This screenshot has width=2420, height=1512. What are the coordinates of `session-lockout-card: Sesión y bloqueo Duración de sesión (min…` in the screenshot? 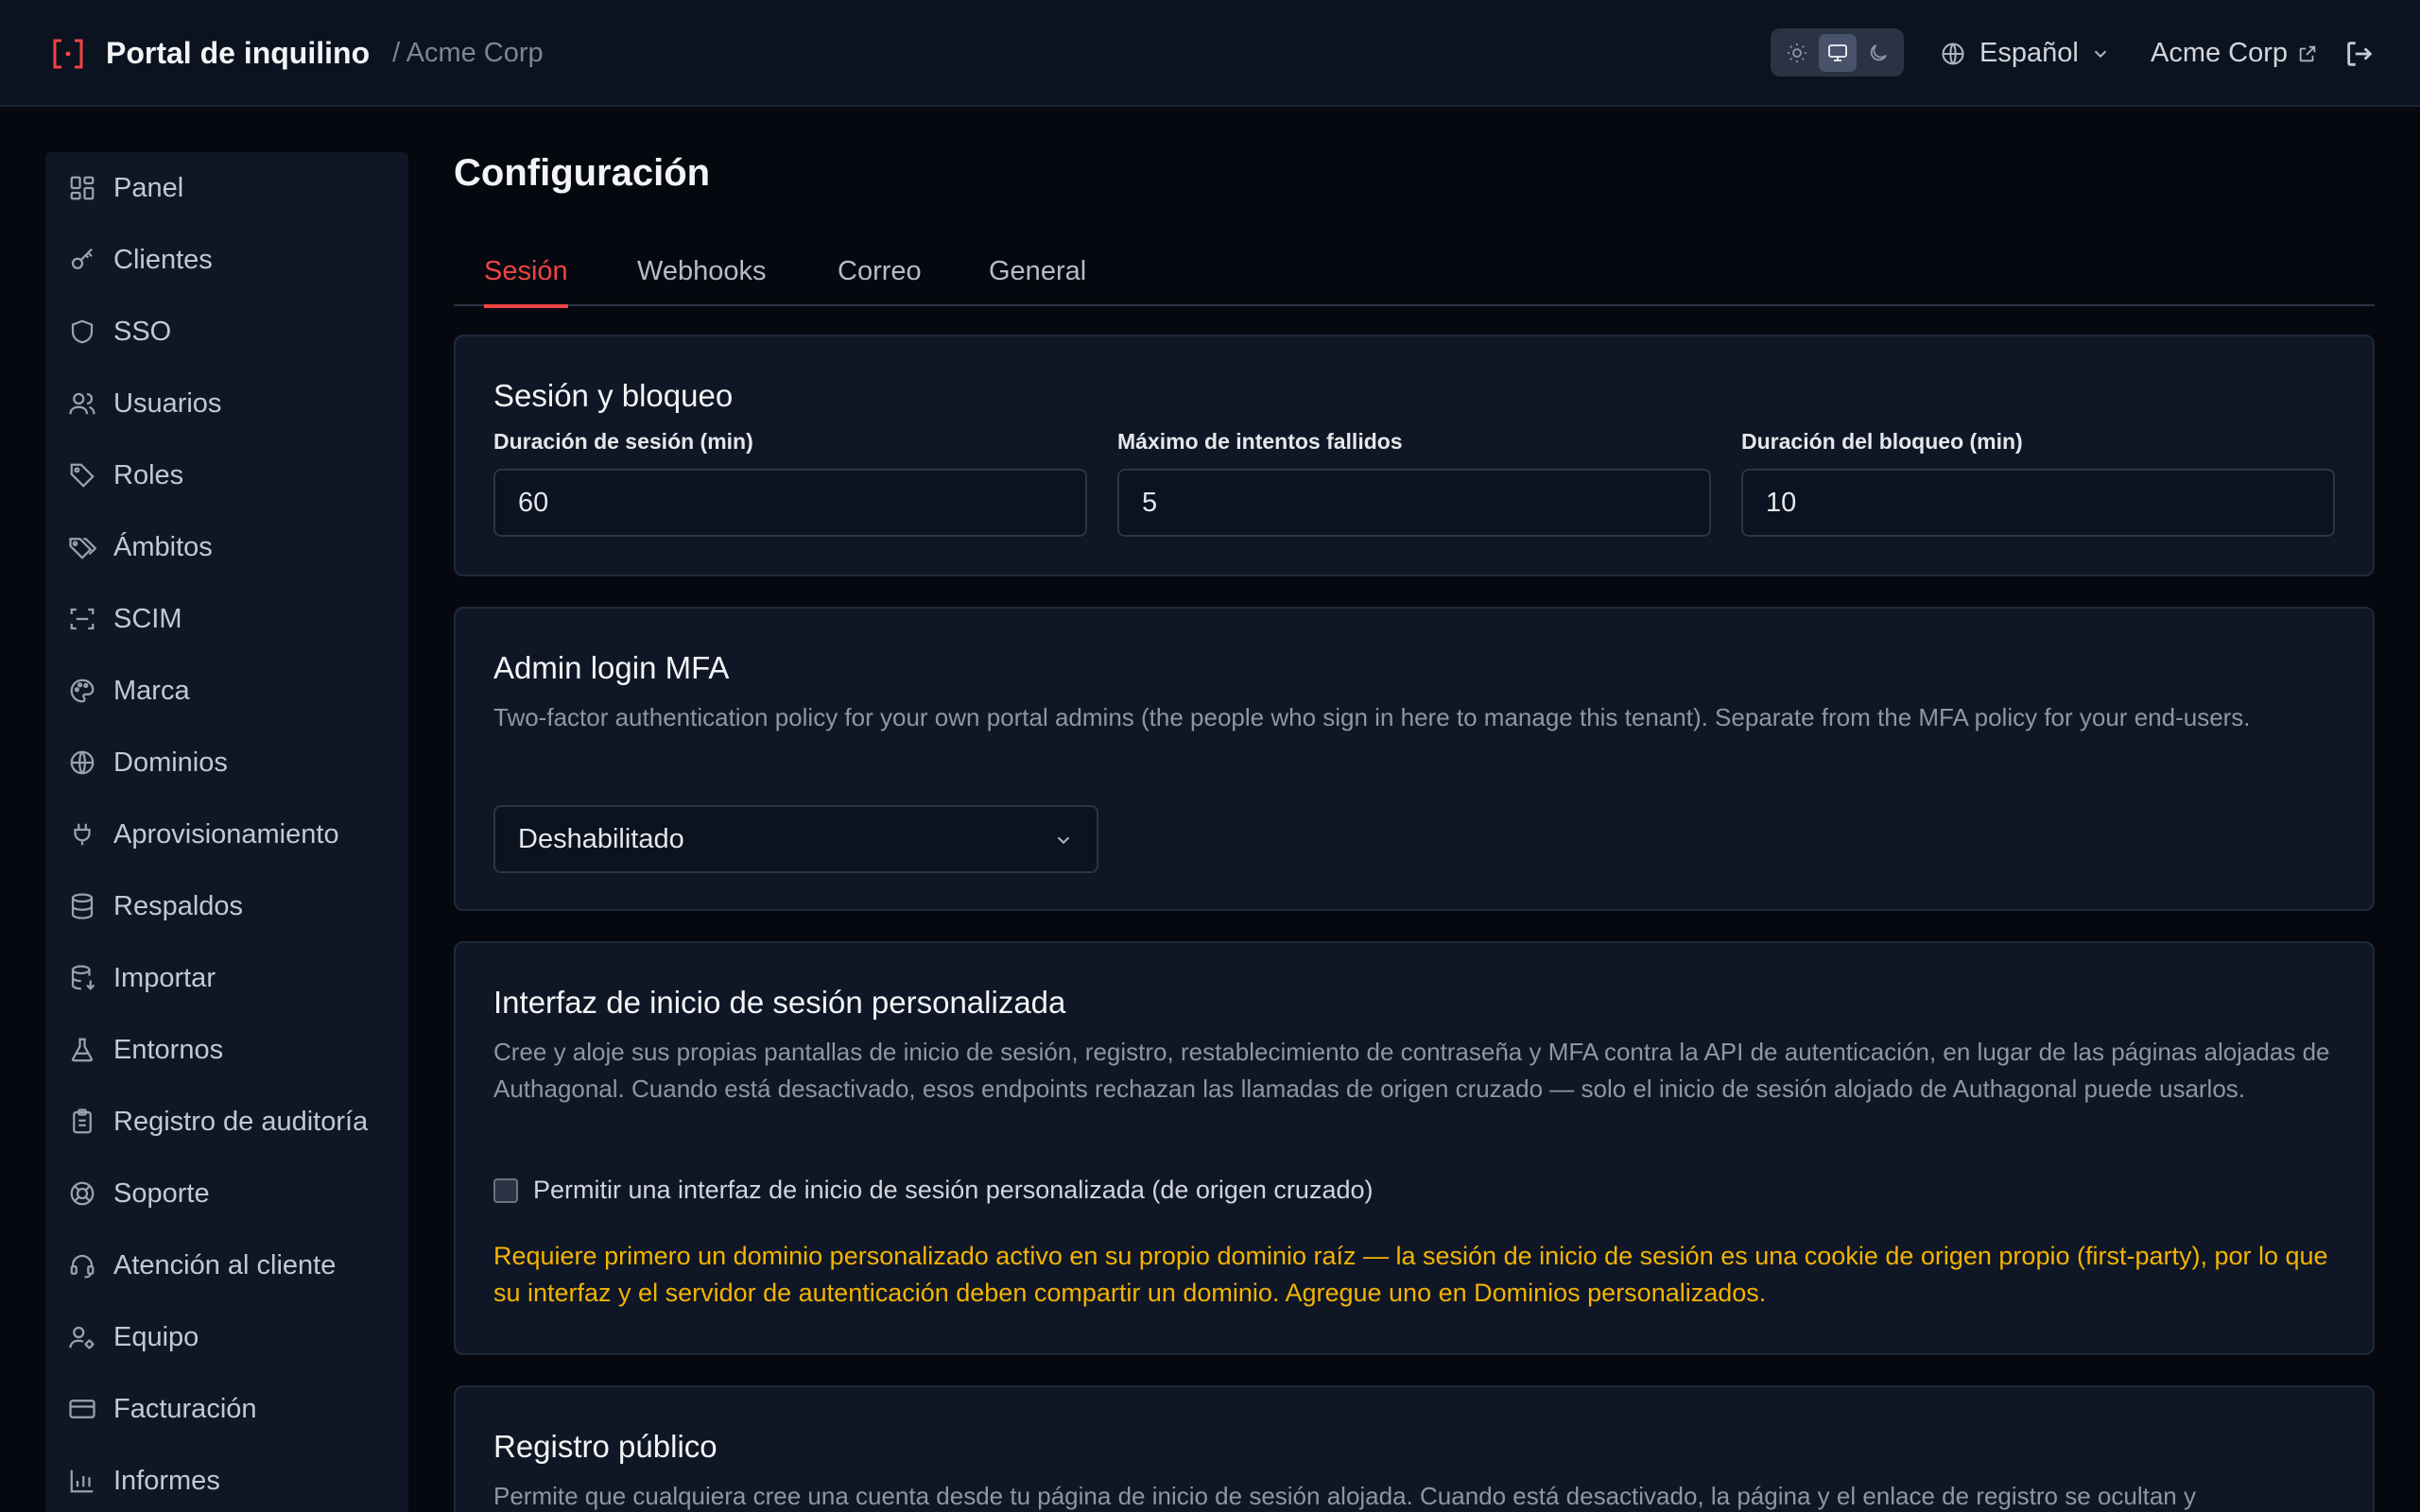 It's located at (1414, 455).